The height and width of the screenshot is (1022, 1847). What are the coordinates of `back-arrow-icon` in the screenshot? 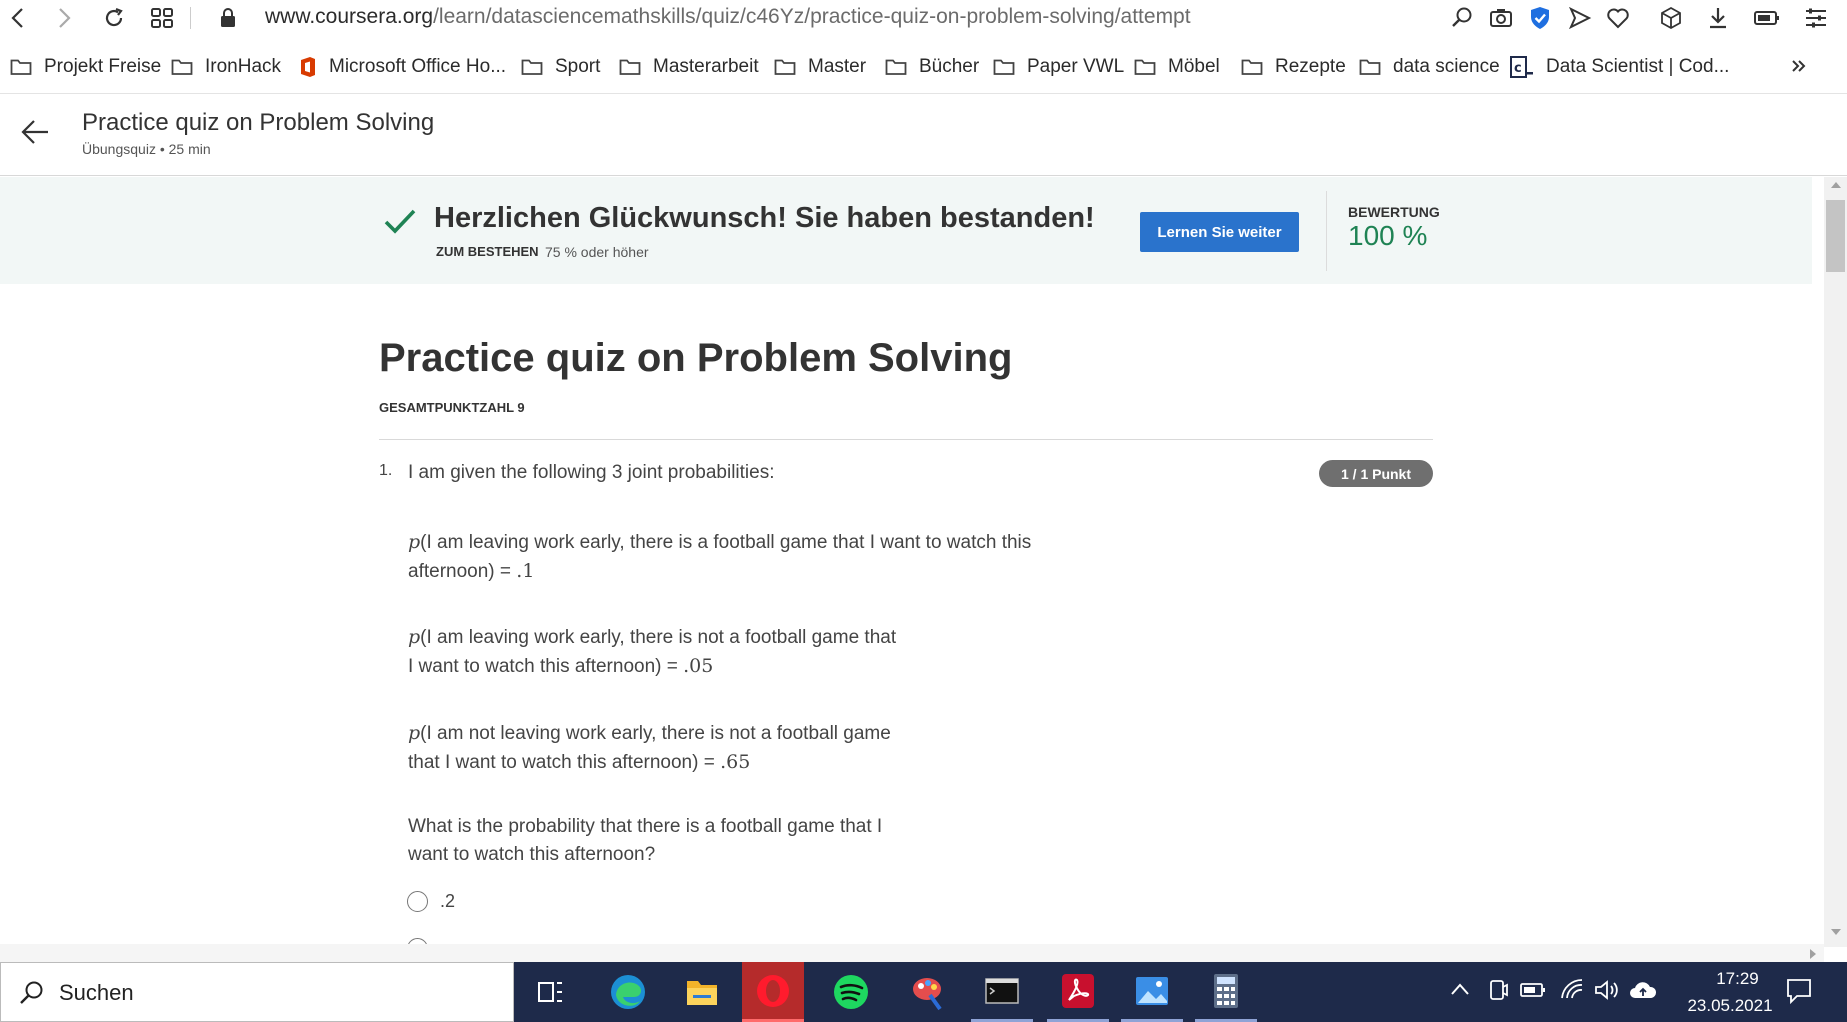 It's located at (35, 132).